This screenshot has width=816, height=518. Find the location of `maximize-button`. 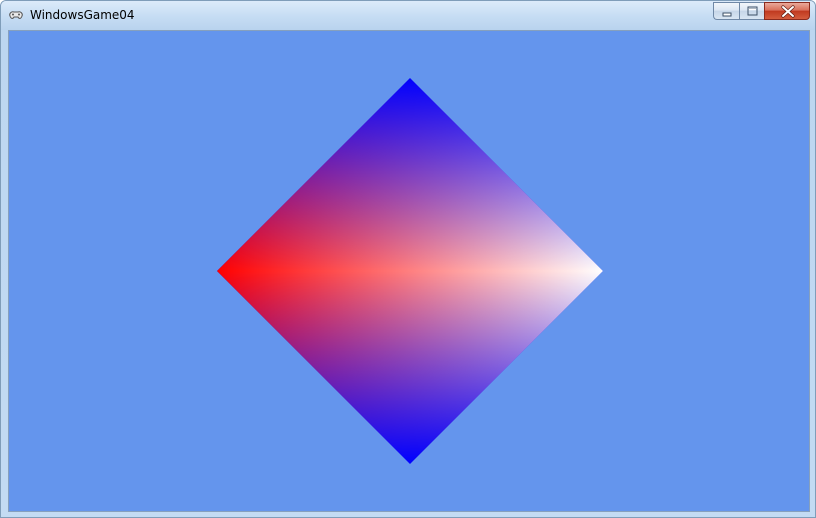

maximize-button is located at coordinates (751, 11).